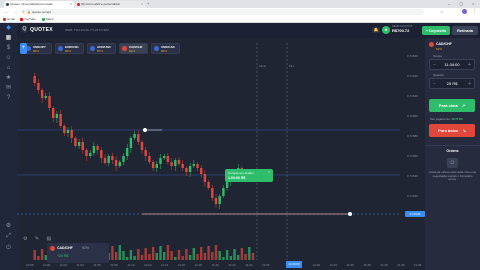 The width and height of the screenshot is (480, 270). I want to click on time-tick-label: 11:08, so click(114, 265).